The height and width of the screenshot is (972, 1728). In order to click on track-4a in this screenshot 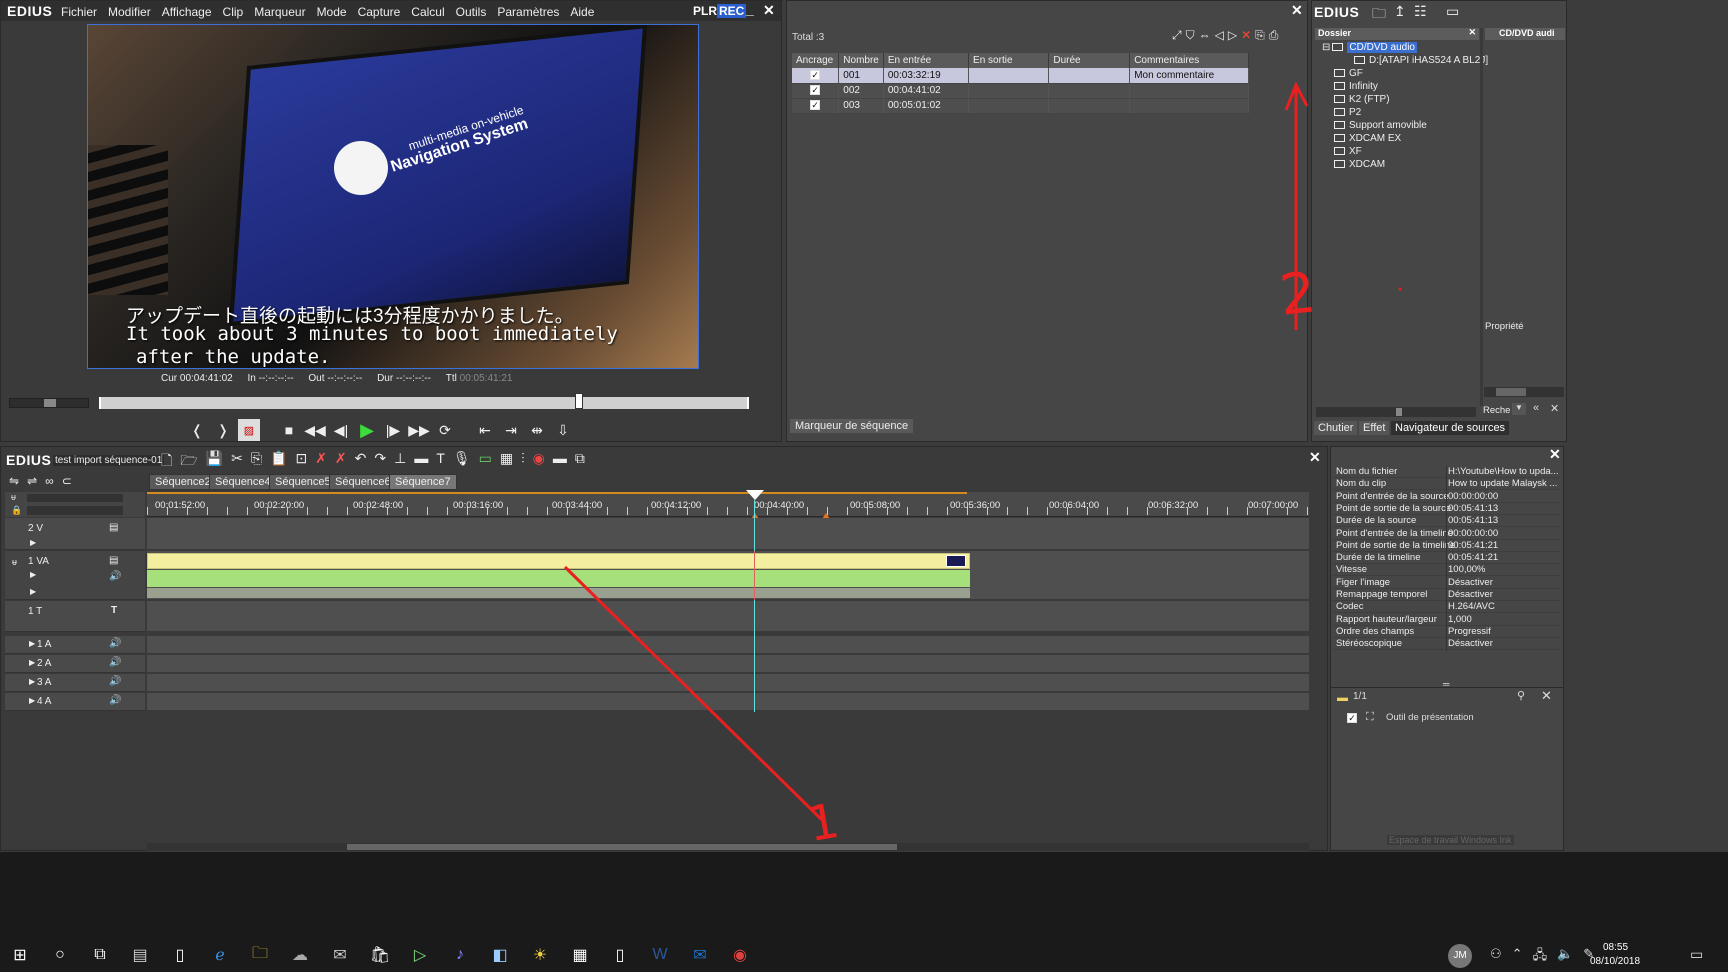, I will do `click(728, 702)`.